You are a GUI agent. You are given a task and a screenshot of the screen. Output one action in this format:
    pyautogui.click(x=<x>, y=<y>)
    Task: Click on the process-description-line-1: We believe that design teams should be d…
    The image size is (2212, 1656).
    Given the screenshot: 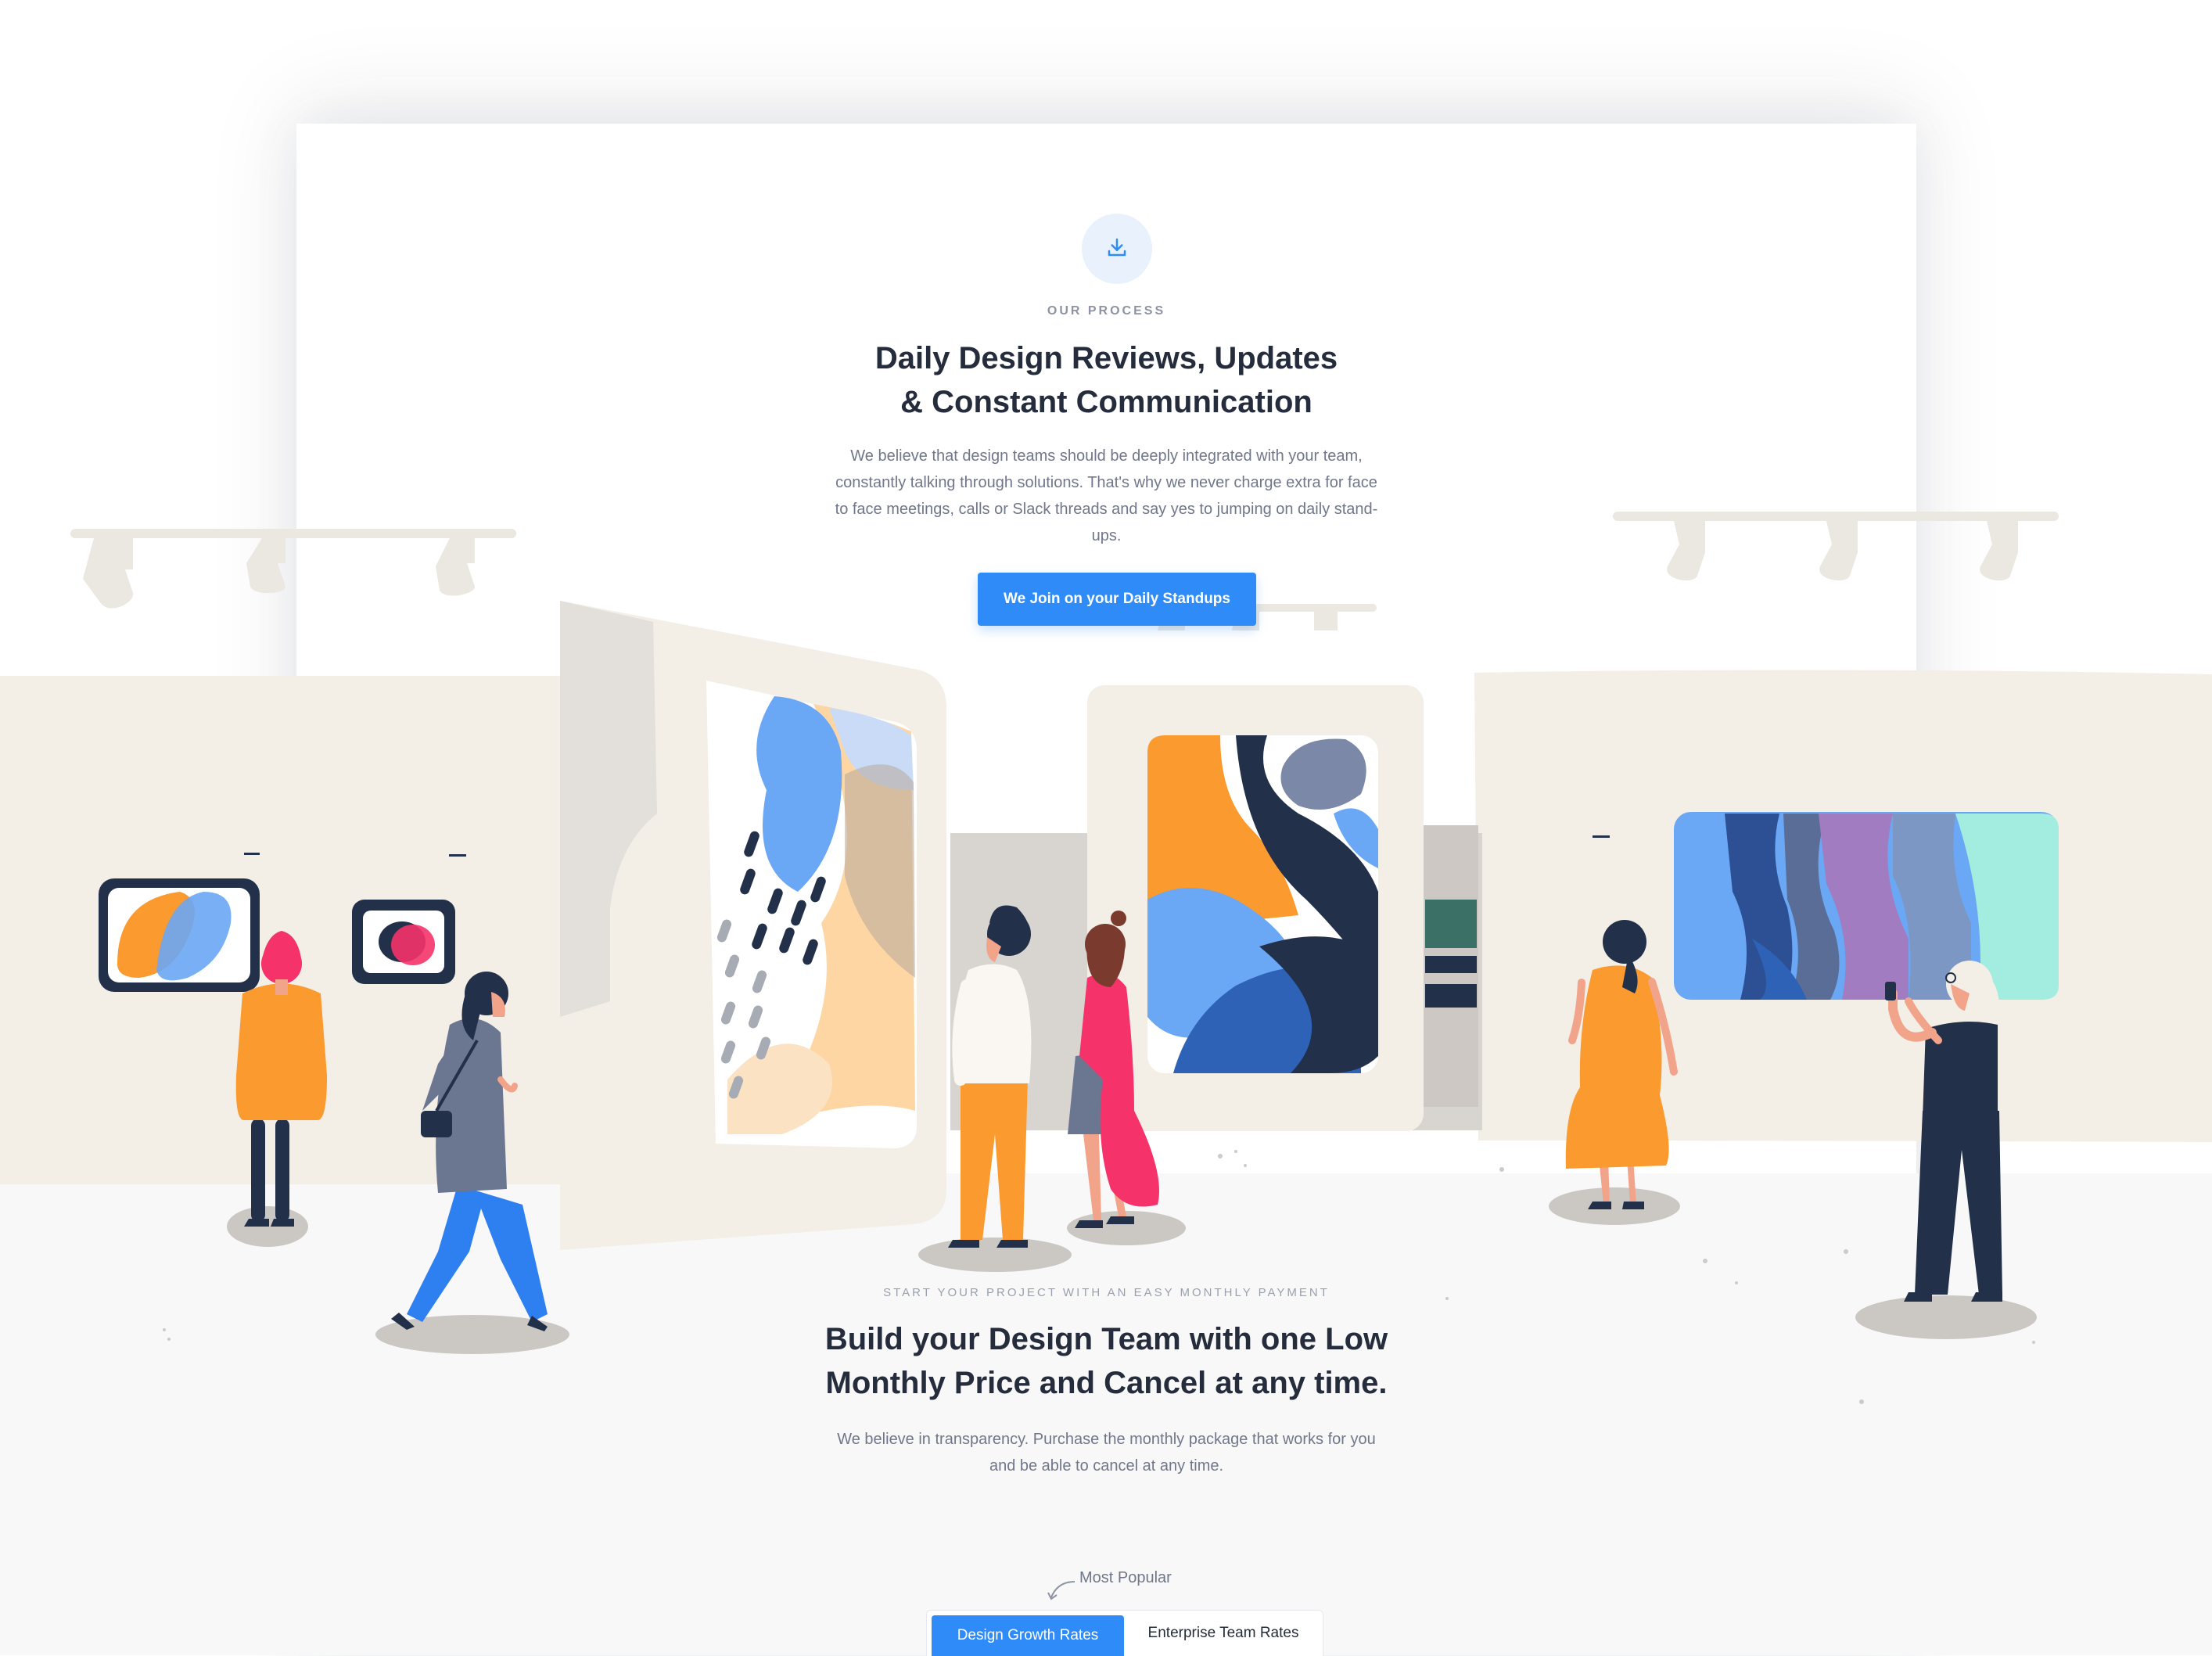 What is the action you would take?
    pyautogui.click(x=1106, y=456)
    